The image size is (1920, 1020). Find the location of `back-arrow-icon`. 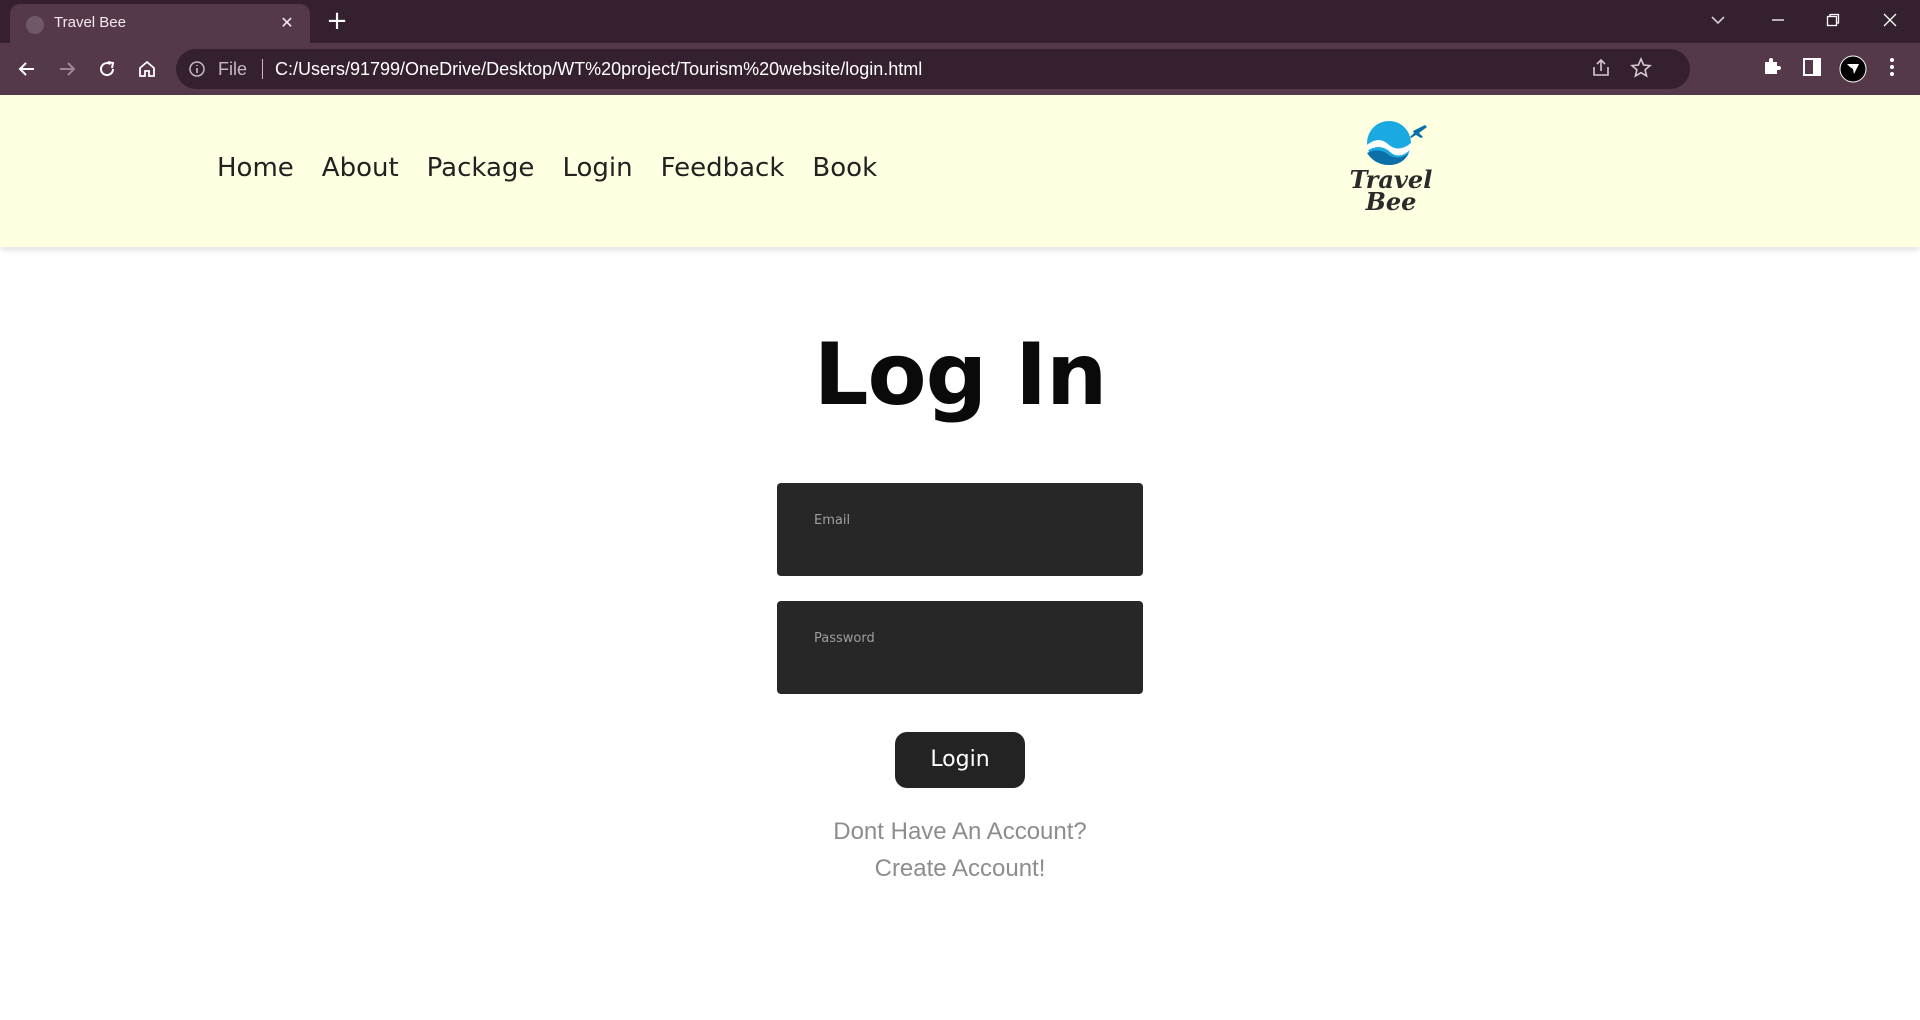

back-arrow-icon is located at coordinates (27, 69).